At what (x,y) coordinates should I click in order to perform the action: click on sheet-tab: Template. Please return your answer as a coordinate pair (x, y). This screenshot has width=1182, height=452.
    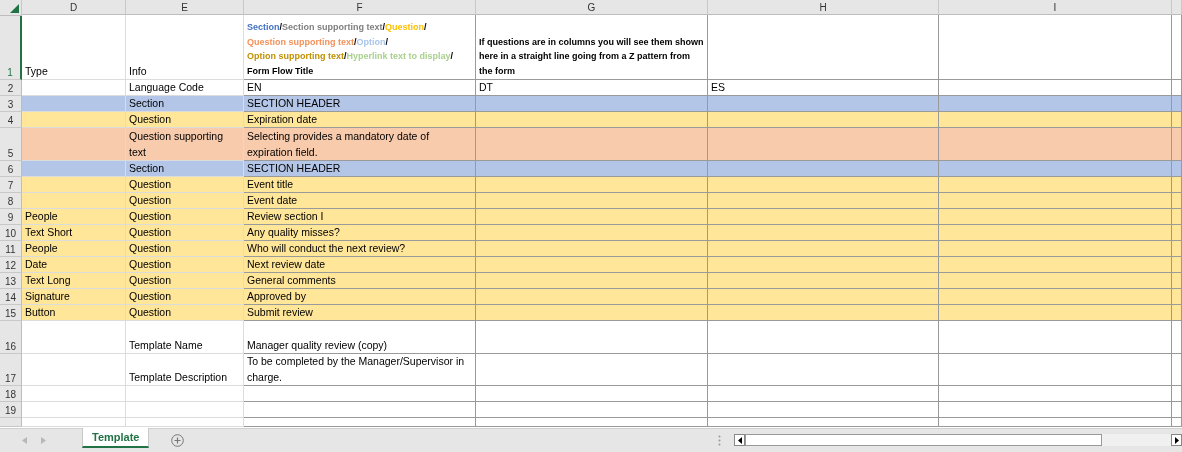
    Looking at the image, I should click on (116, 438).